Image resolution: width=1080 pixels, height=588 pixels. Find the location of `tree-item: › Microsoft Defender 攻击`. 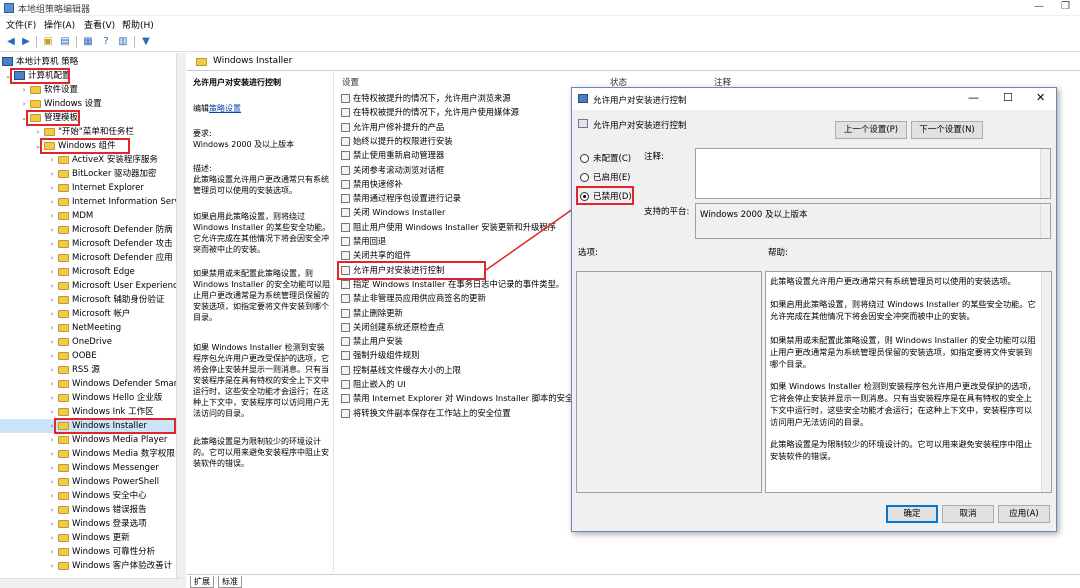

tree-item: › Microsoft Defender 攻击 is located at coordinates (88, 244).